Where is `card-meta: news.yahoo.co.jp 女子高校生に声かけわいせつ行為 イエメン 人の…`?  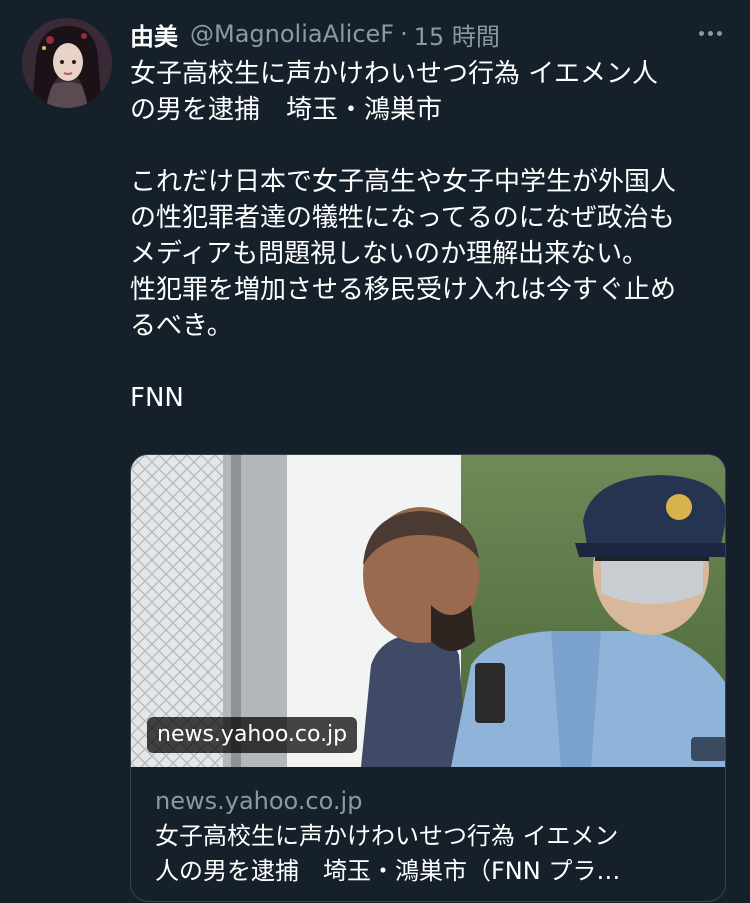 card-meta: news.yahoo.co.jp 女子高校生に声かけわいせつ行為 イエメン 人の… is located at coordinates (430, 837).